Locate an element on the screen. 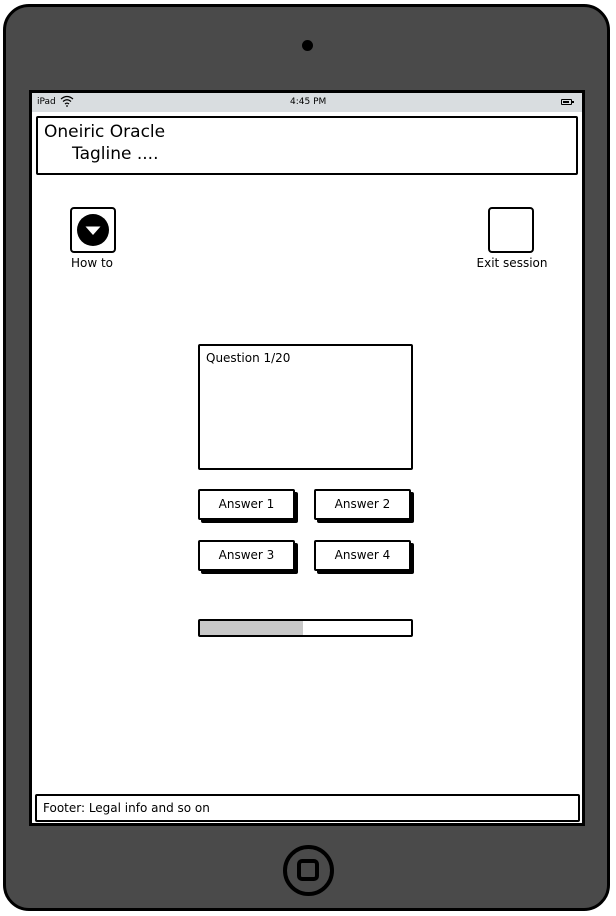 Image resolution: width=616 pixels, height=916 pixels. battery-icon is located at coordinates (567, 102).